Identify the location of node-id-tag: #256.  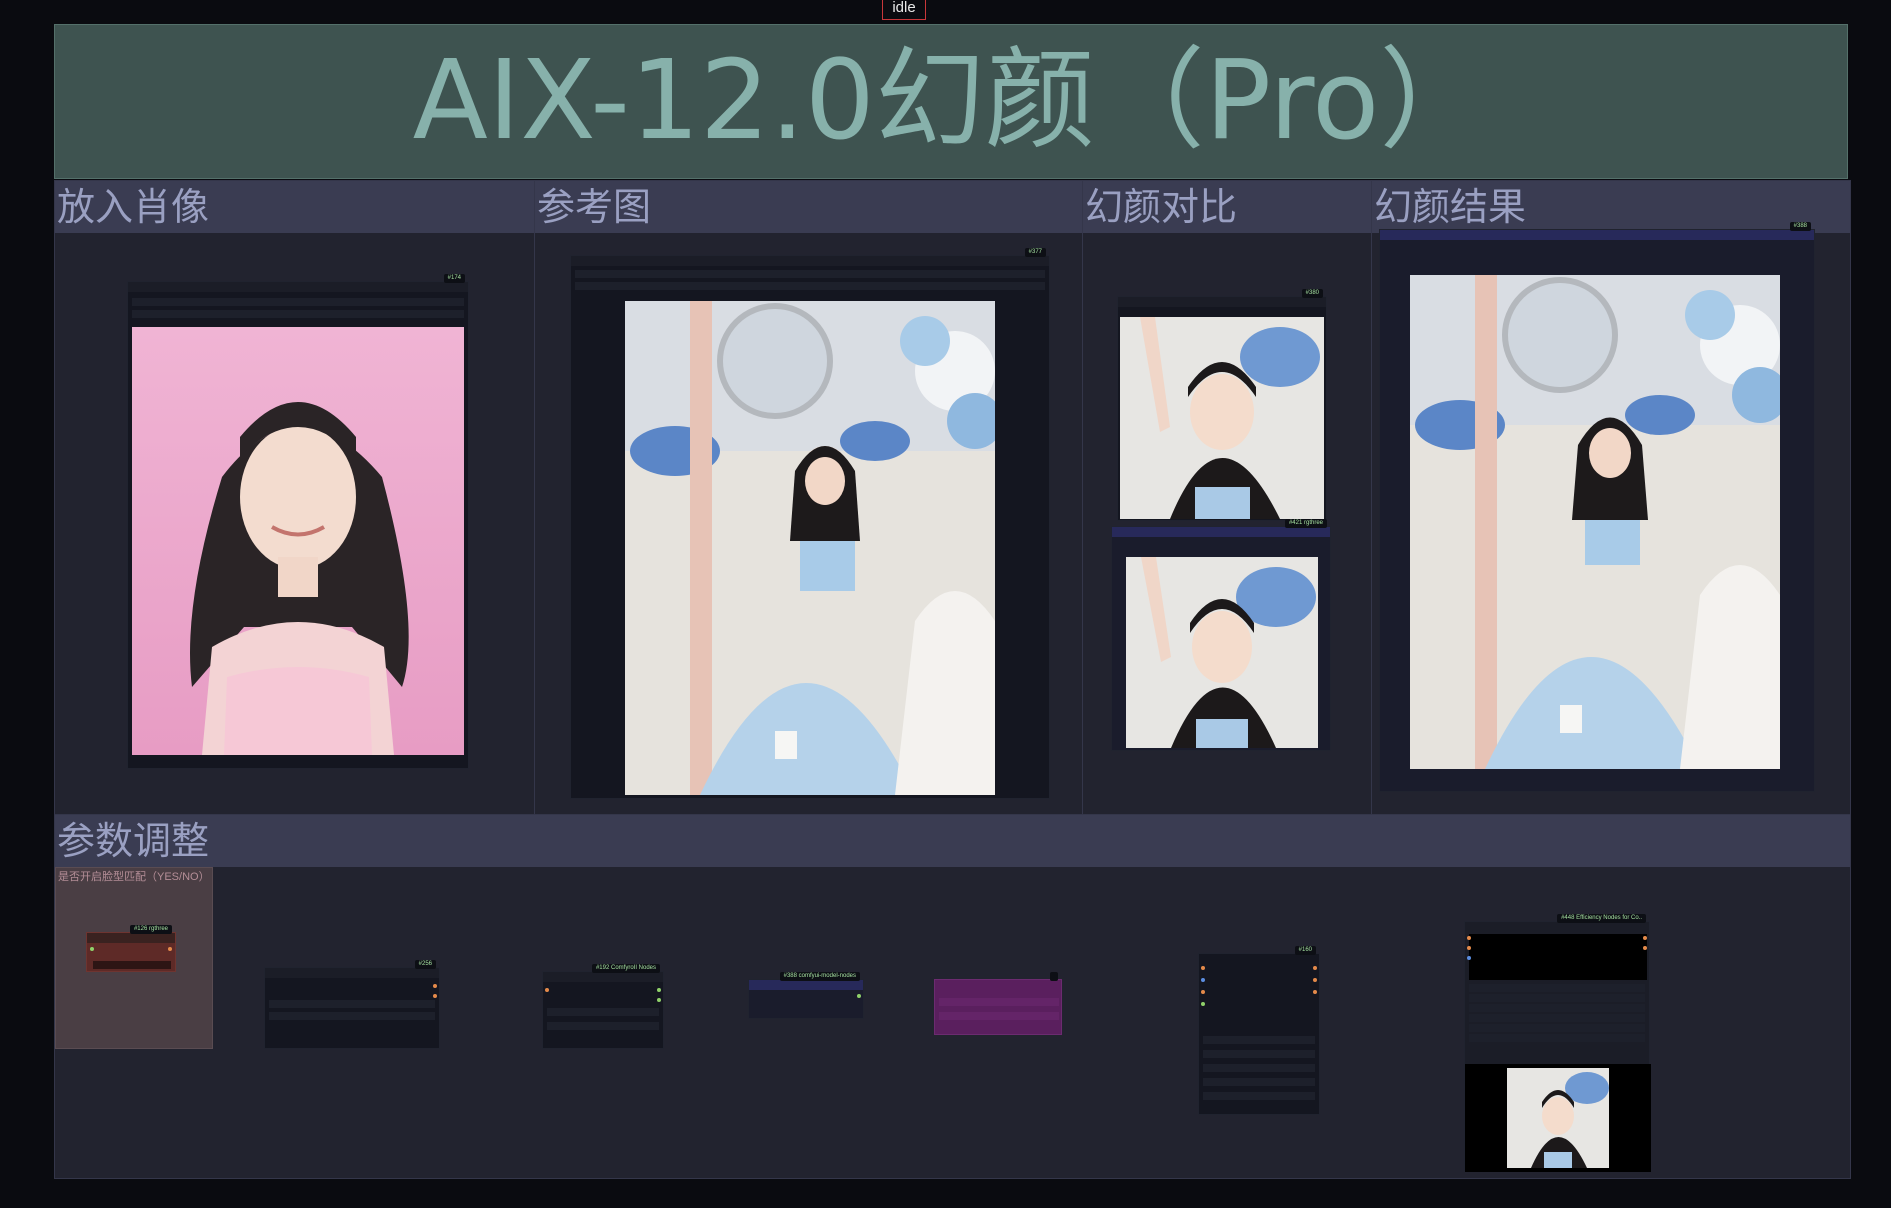
(425, 964).